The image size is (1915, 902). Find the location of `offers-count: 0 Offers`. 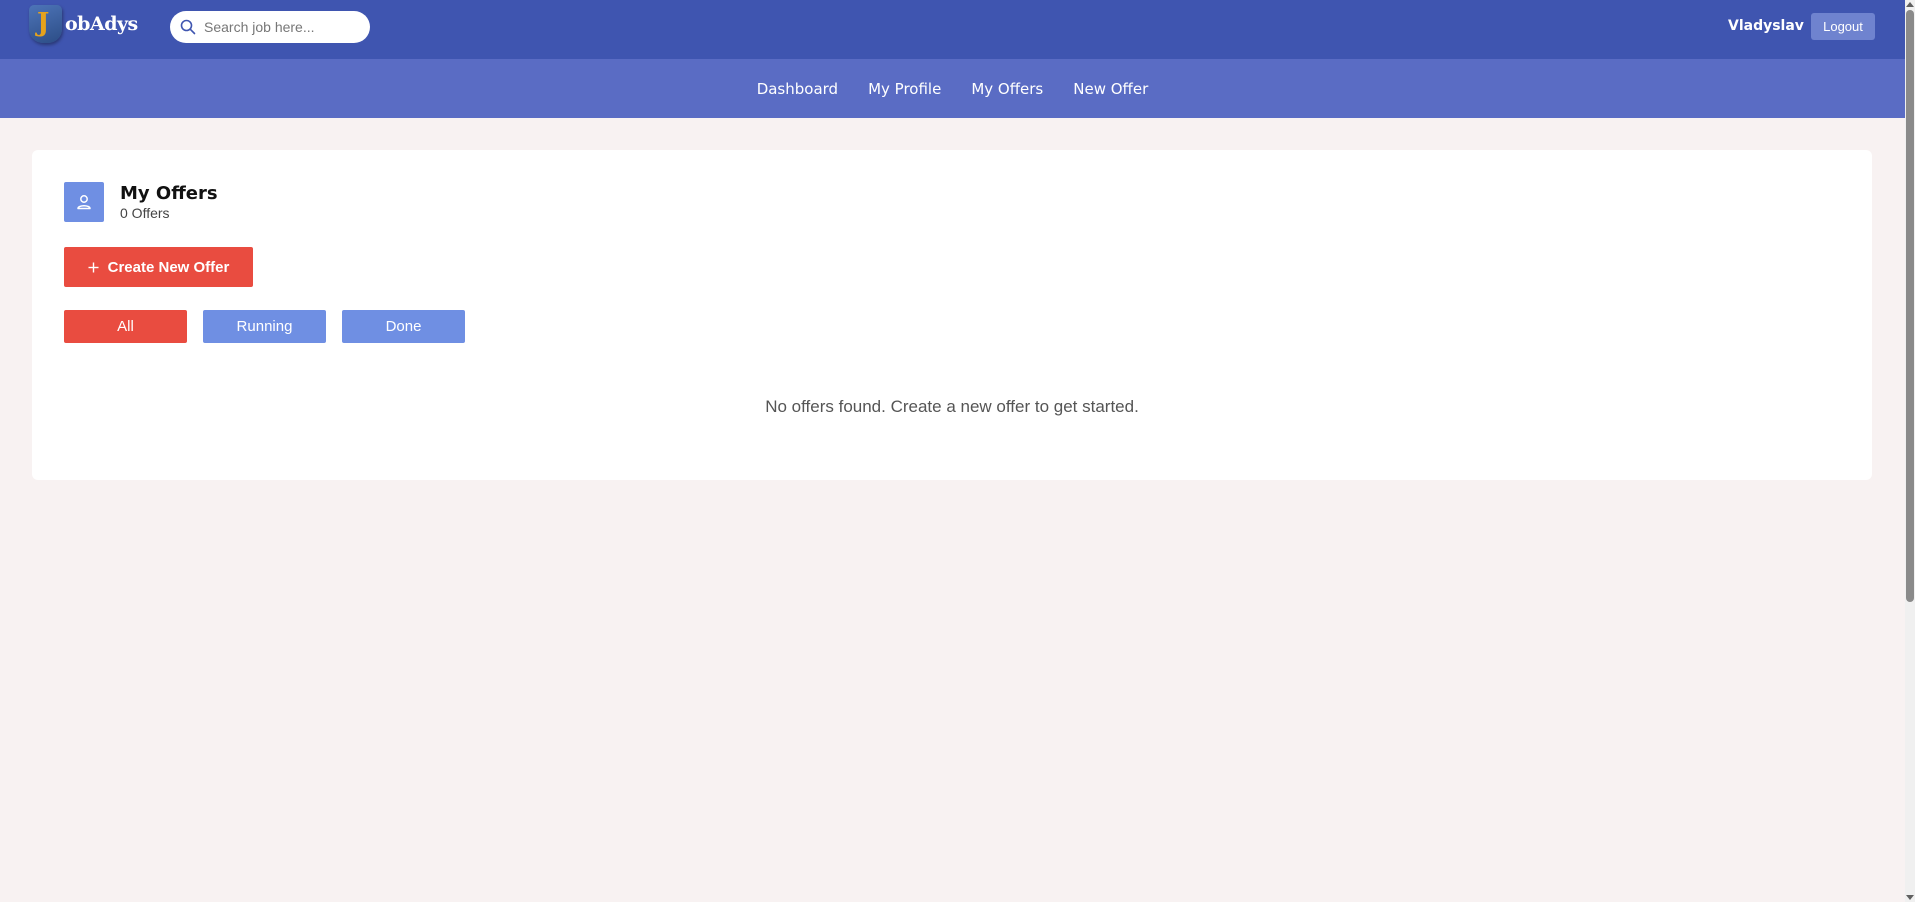

offers-count: 0 Offers is located at coordinates (145, 213).